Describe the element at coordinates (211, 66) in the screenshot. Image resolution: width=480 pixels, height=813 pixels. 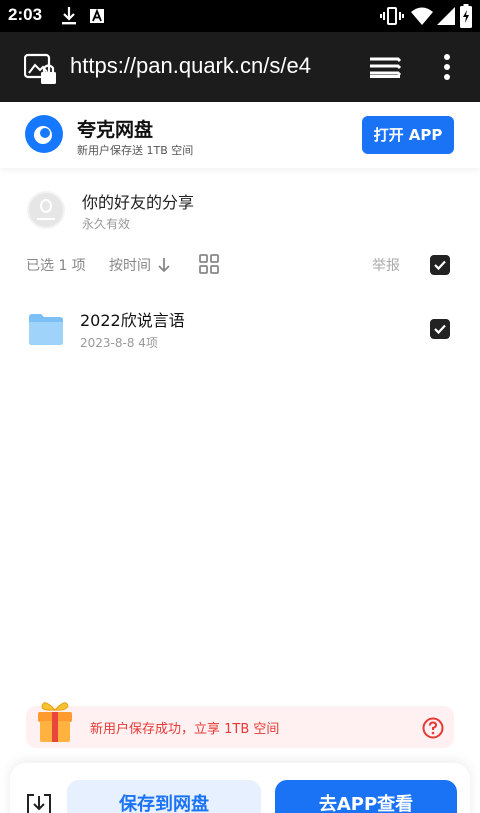
I see `url-address-field: https://pan.quark.cn/s/e4` at that location.